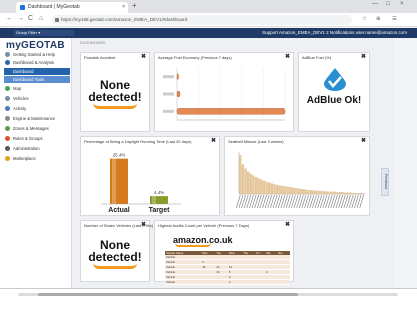 This screenshot has height=314, width=417. Describe the element at coordinates (7, 138) in the screenshot. I see `rules-icon` at that location.